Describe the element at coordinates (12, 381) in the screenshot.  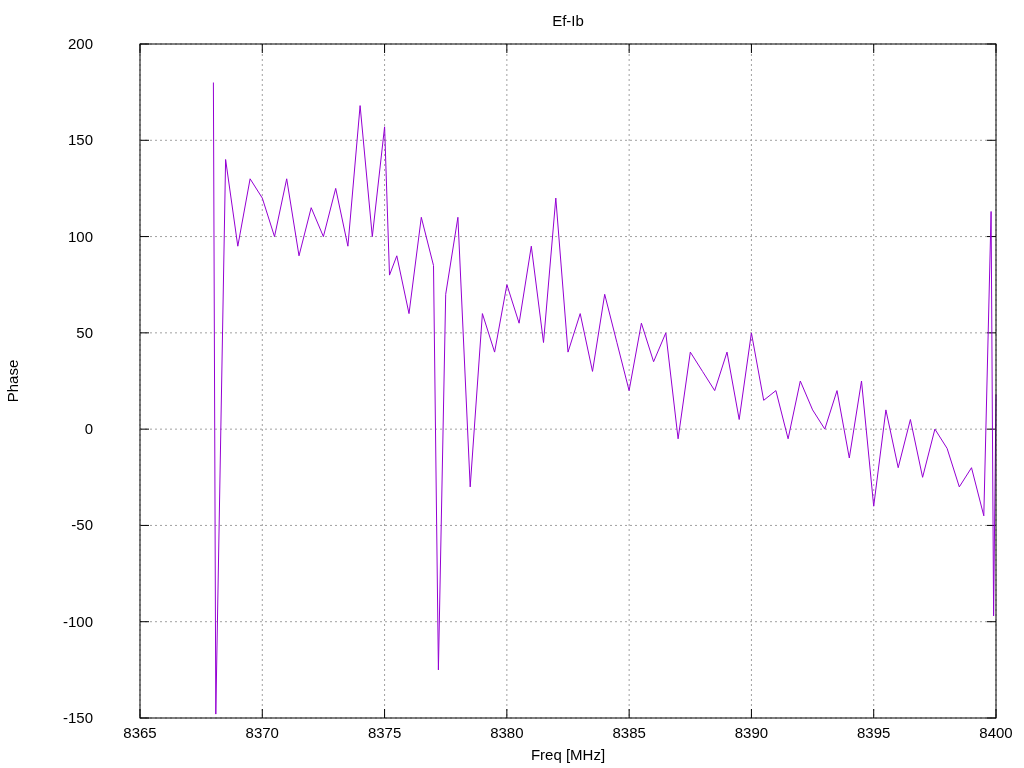
I see `axis-label: Phase` at that location.